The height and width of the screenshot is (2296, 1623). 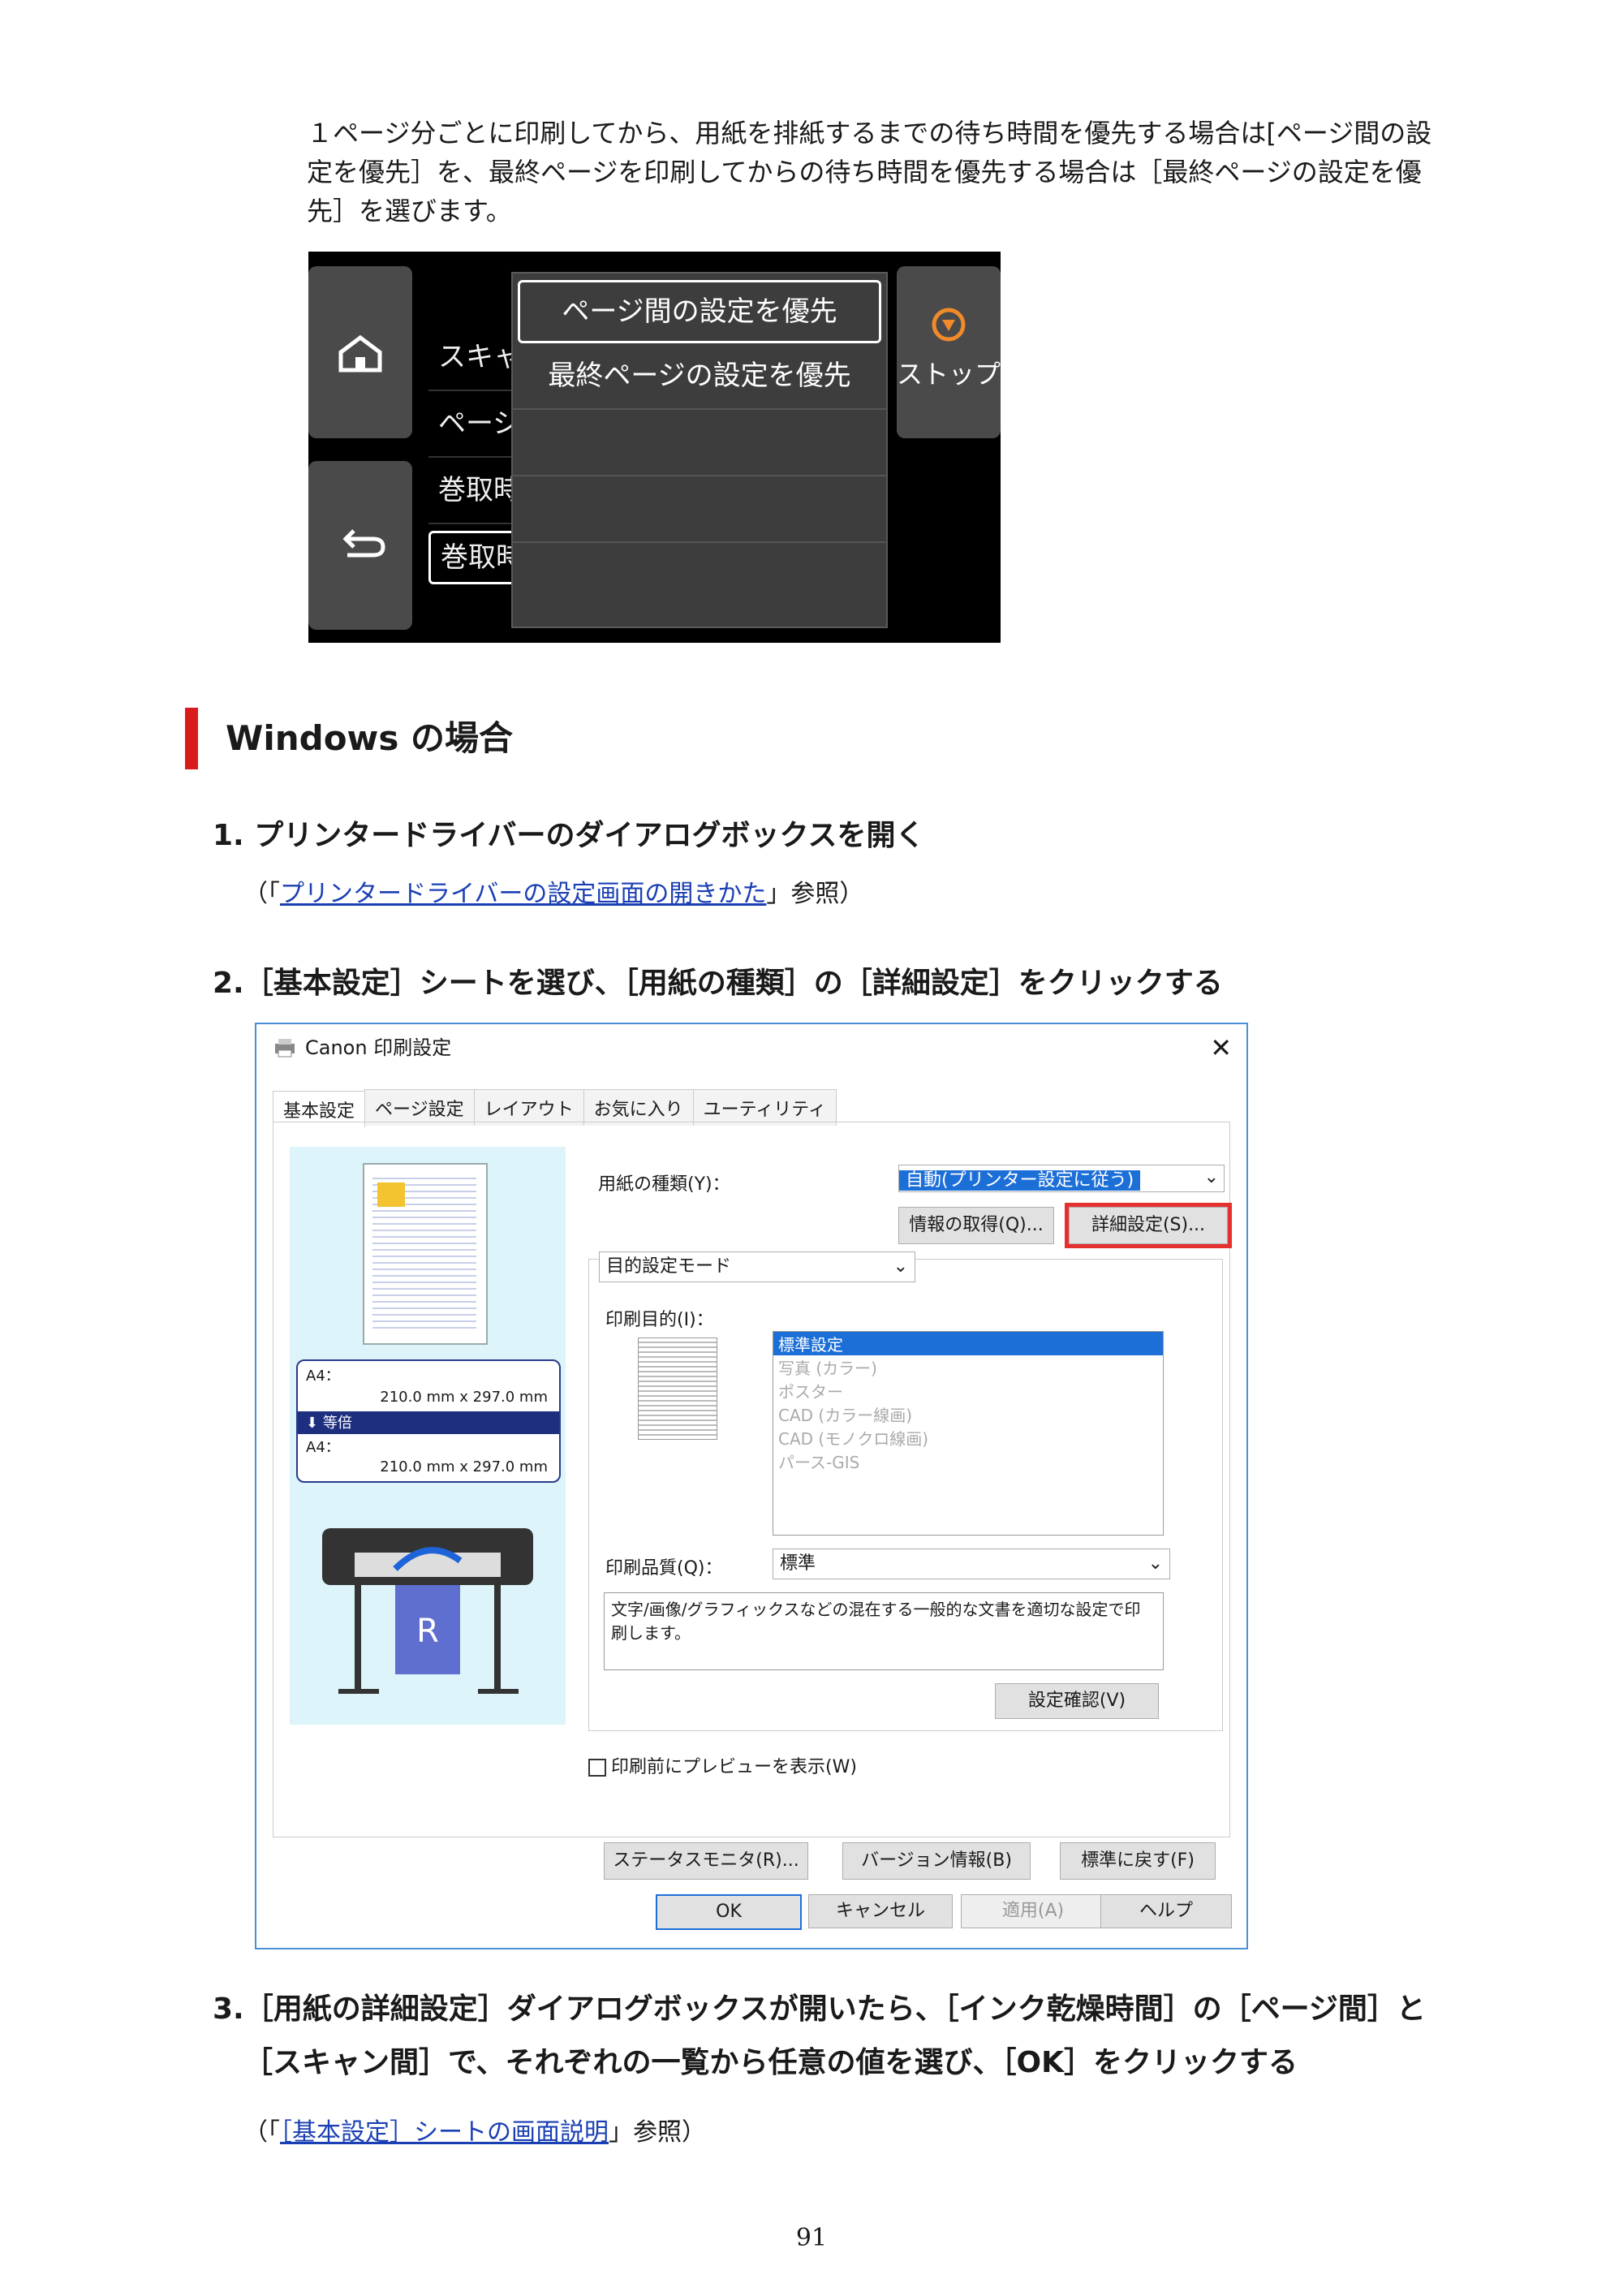 I want to click on step-3-ref: （「［基本設定］シートの画面説明」参照）, so click(x=474, y=2133).